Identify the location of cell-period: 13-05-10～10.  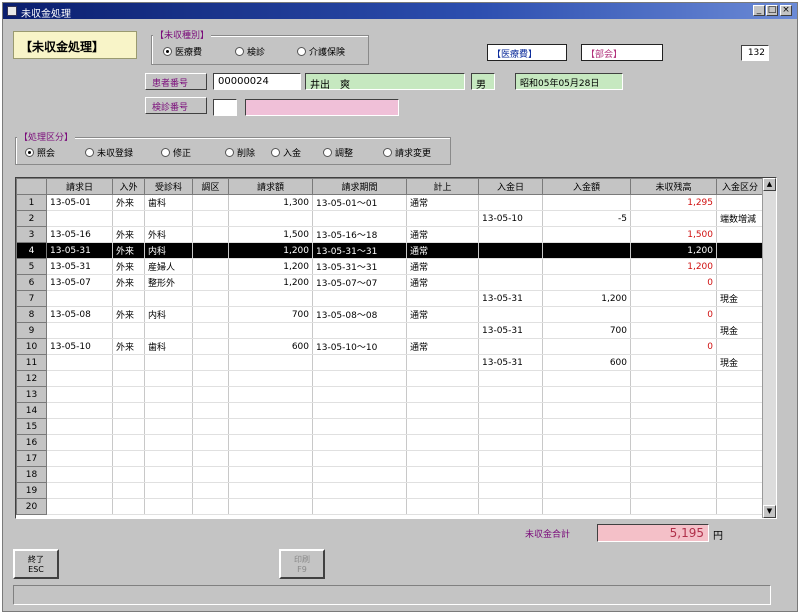
(359, 346).